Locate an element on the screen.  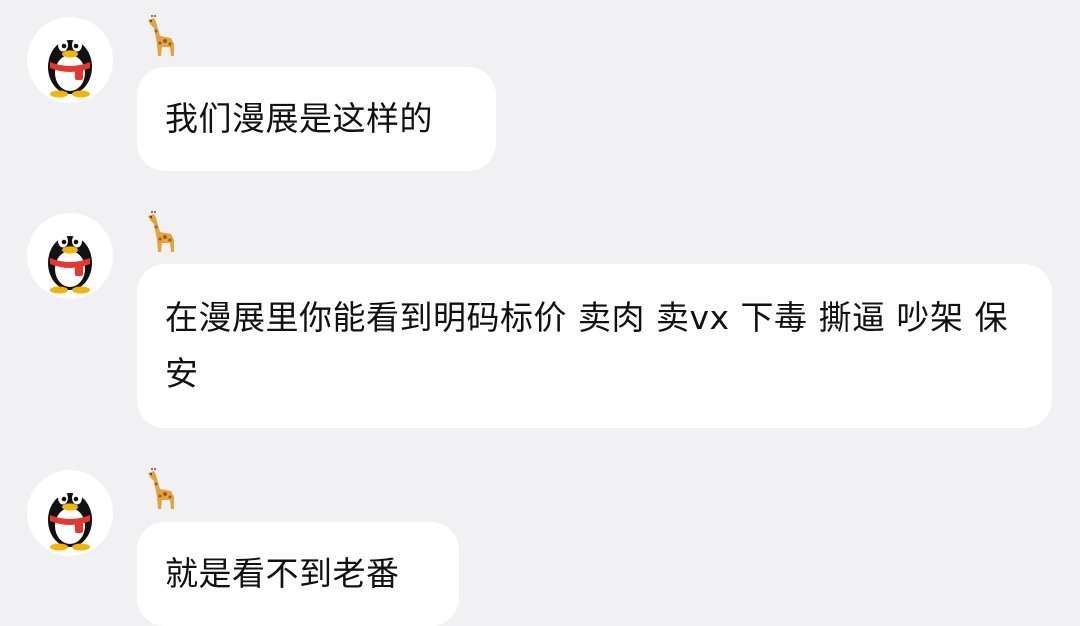
message-bubble: 我们漫展是这样的 is located at coordinates (316, 119).